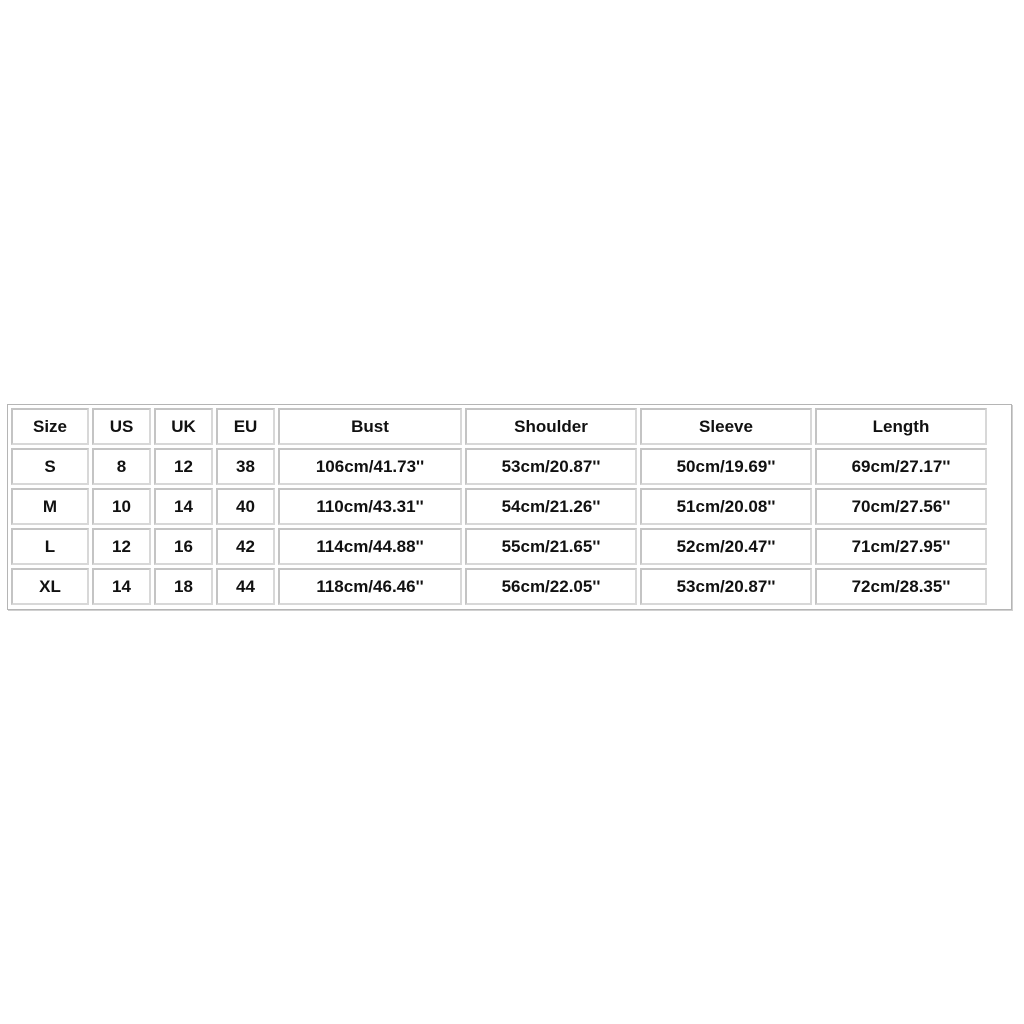 The height and width of the screenshot is (1024, 1024). What do you see at coordinates (245, 506) in the screenshot?
I see `cell-eu: 40` at bounding box center [245, 506].